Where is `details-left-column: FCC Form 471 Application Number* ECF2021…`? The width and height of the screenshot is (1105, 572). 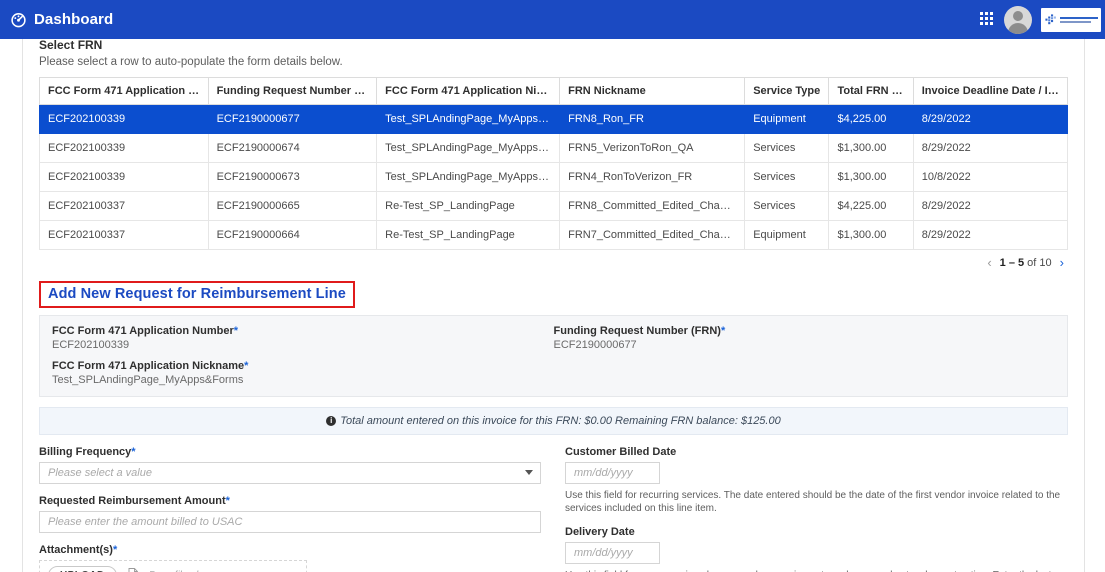
details-left-column: FCC Form 471 Application Number* ECF2021… is located at coordinates (303, 355).